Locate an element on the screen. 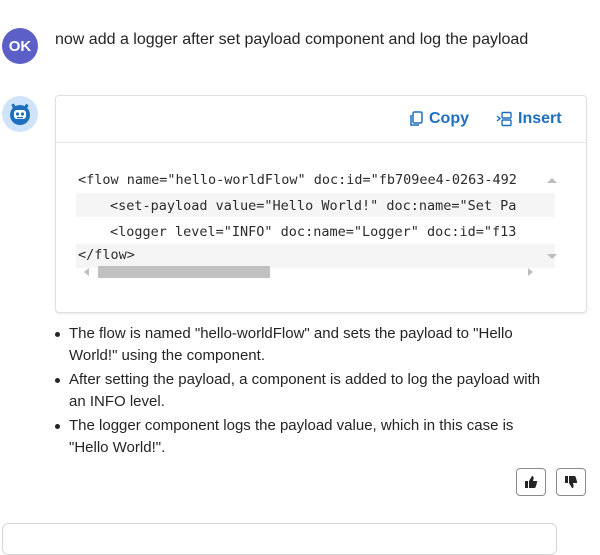  scroll-up-icon is located at coordinates (552, 180).